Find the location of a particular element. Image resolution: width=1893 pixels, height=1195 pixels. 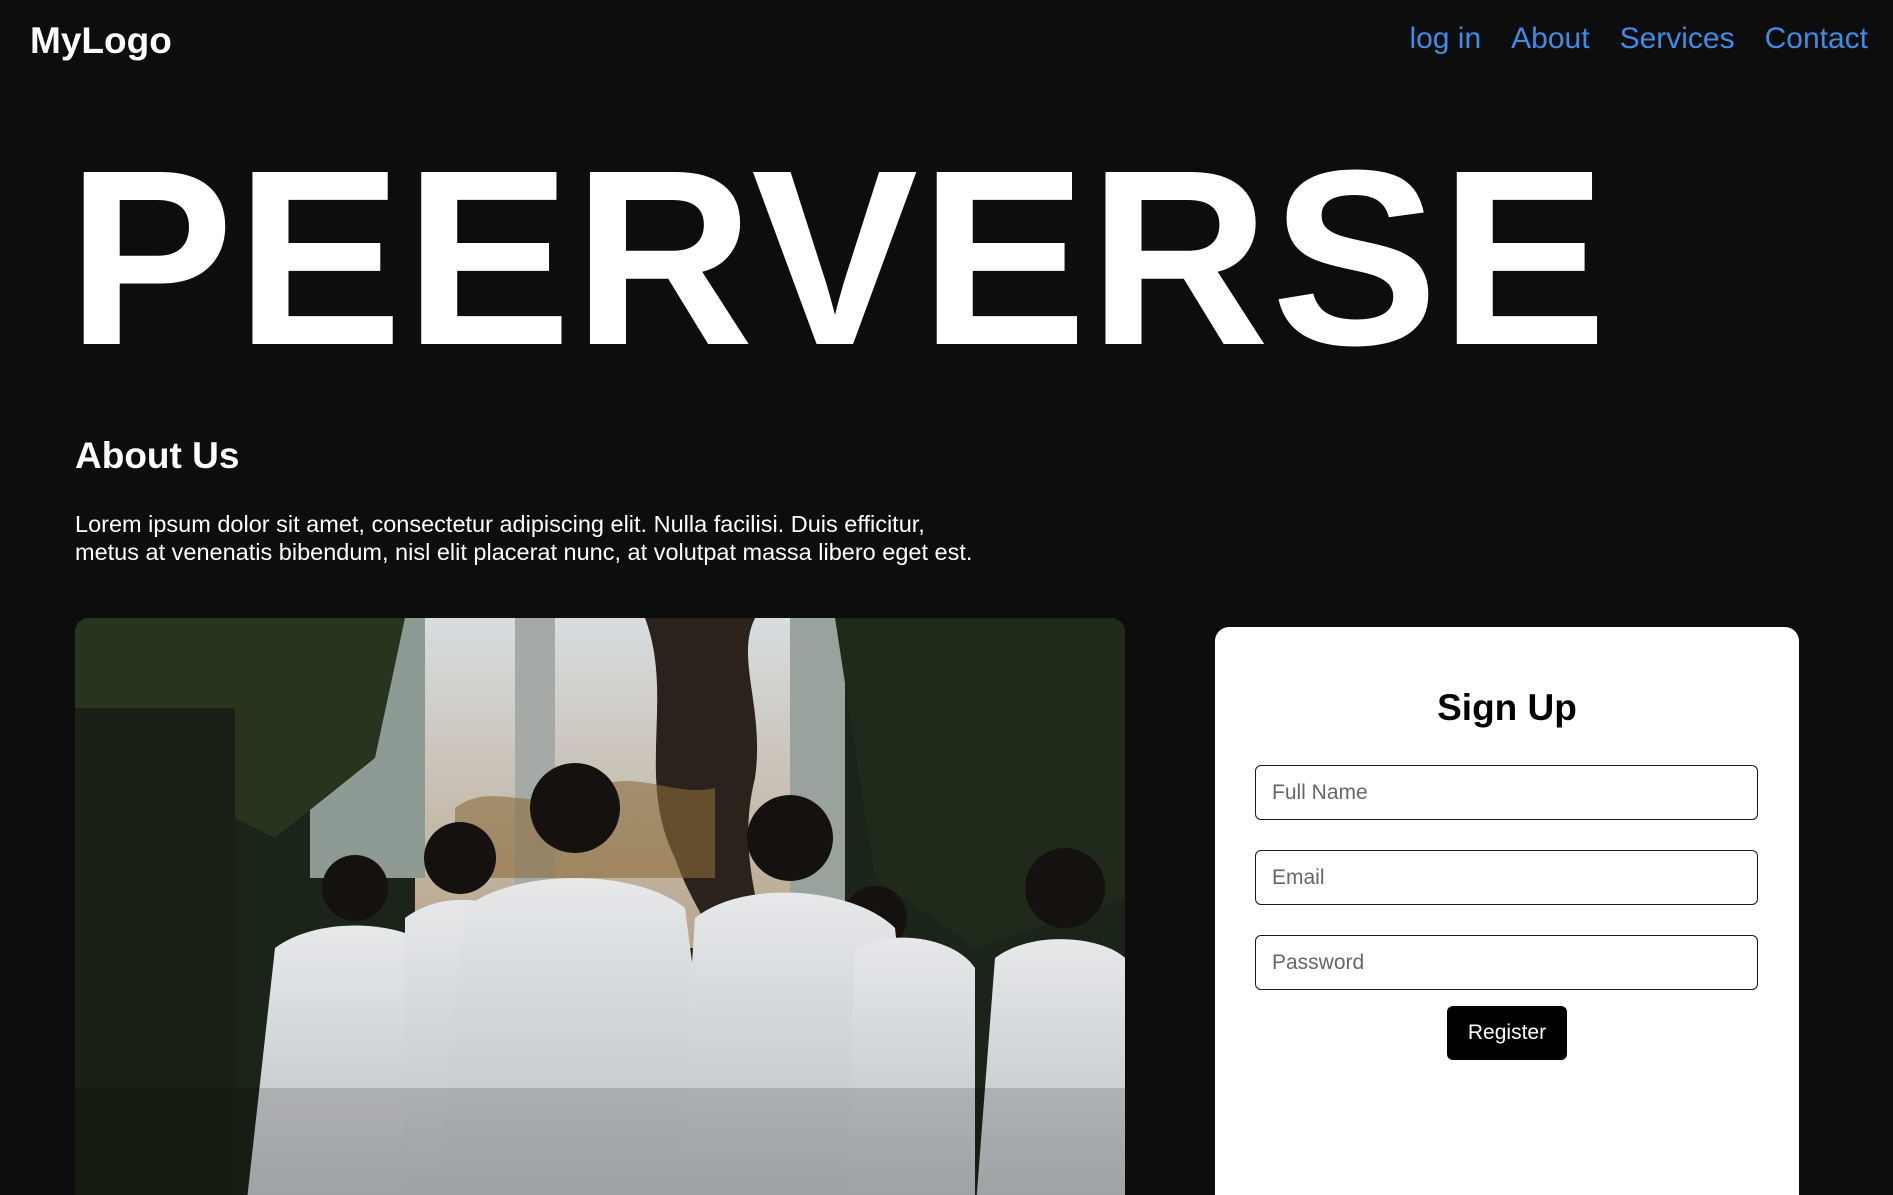

nav-contact-link: Contact is located at coordinates (1816, 39).